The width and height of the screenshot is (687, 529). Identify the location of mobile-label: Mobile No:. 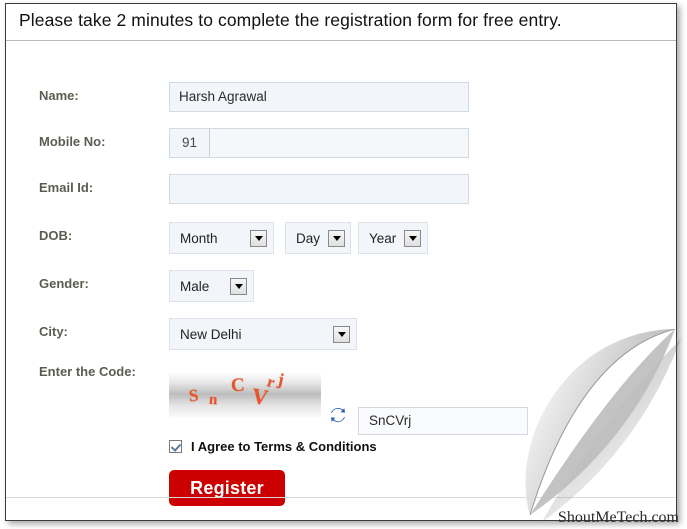
(72, 141).